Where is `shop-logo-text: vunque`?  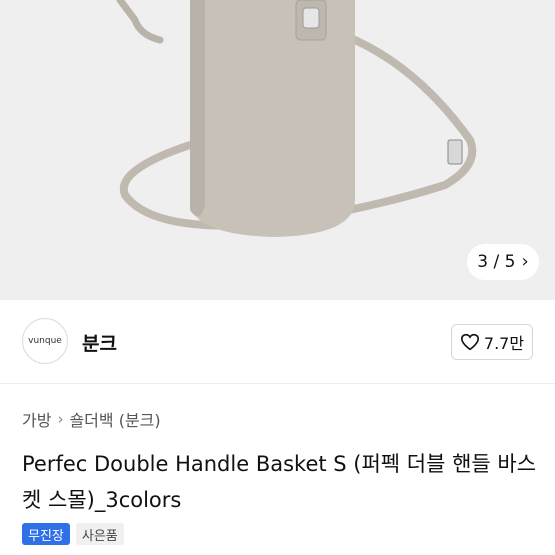 shop-logo-text: vunque is located at coordinates (45, 341).